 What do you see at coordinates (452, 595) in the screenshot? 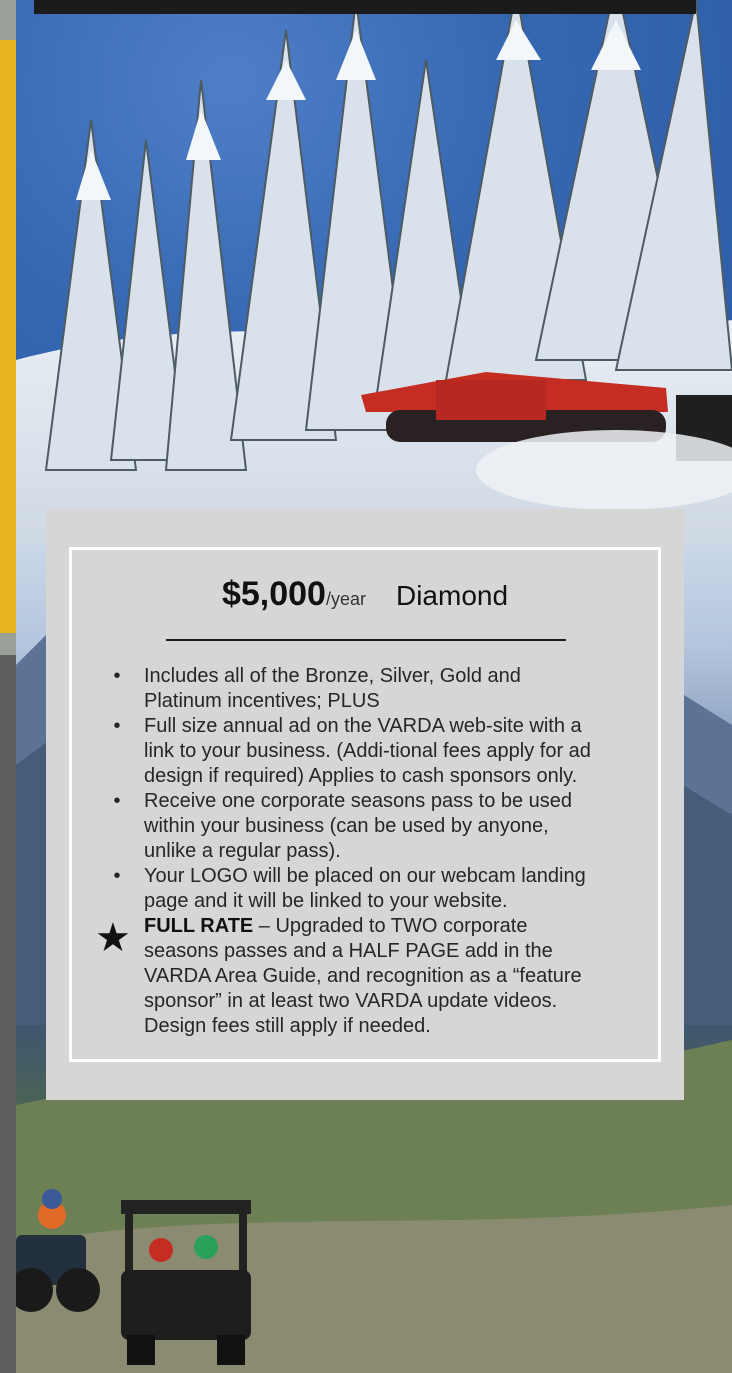
I see `tier-name: Diamond` at bounding box center [452, 595].